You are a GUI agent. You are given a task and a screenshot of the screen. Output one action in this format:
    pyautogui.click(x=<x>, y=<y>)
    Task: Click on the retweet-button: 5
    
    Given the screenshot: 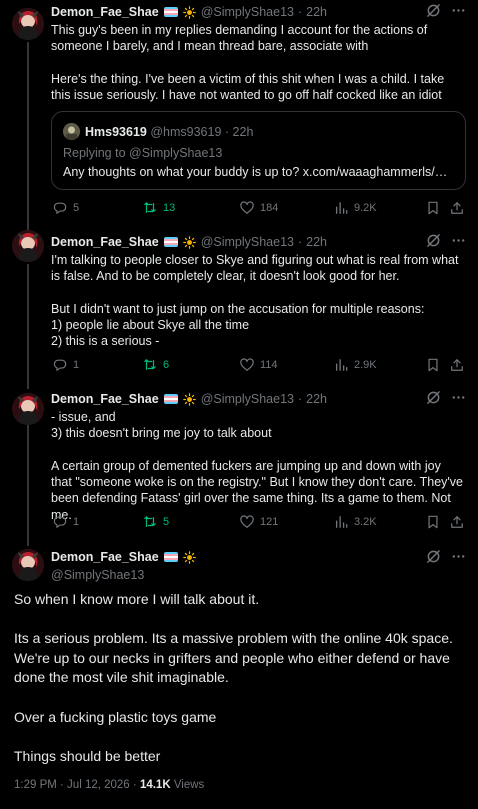 What is the action you would take?
    pyautogui.click(x=156, y=522)
    